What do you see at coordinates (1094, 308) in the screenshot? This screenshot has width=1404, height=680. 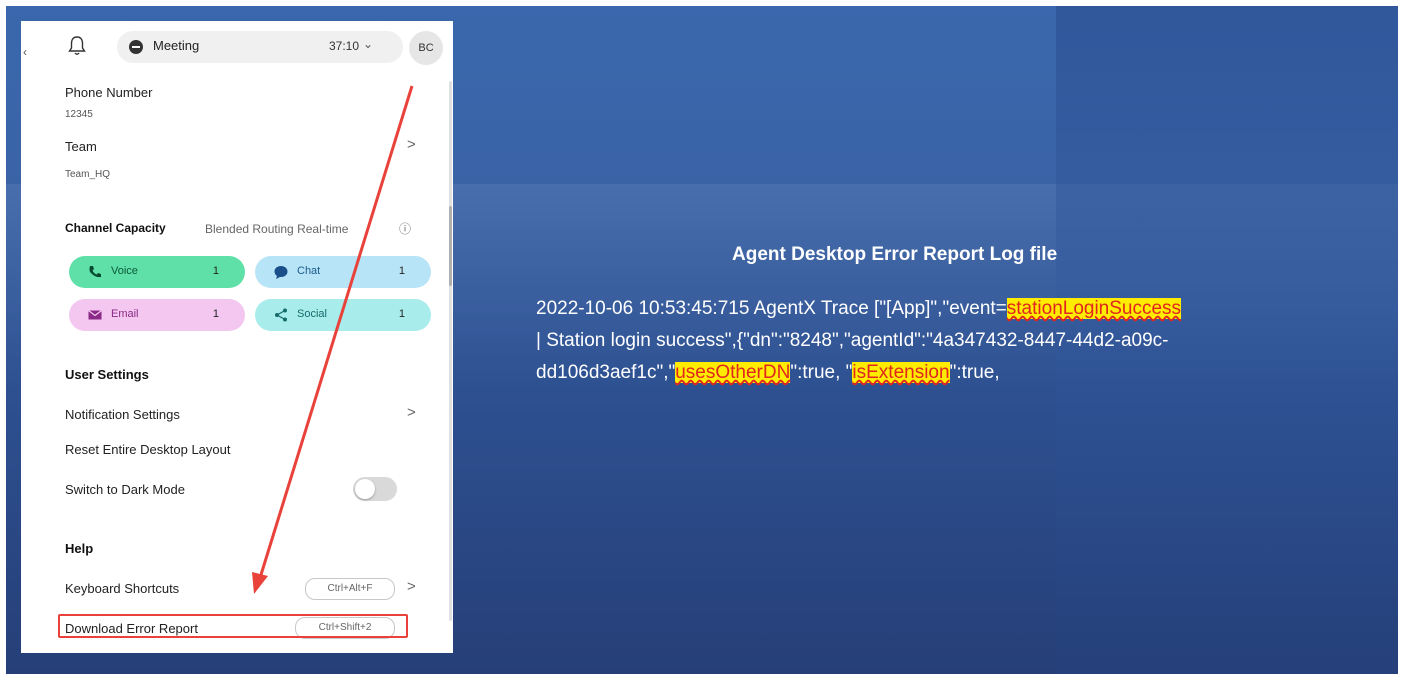 I see `highlighted-event: stationLoginSuccess` at bounding box center [1094, 308].